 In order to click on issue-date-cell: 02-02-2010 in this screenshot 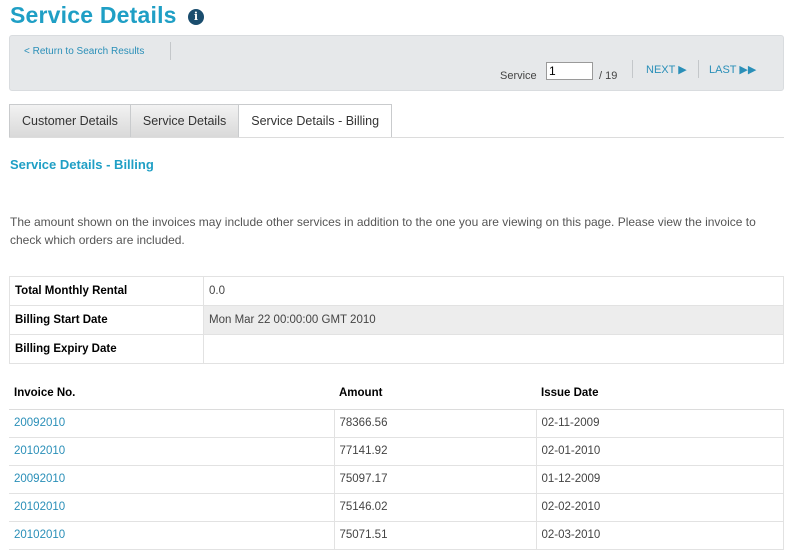, I will do `click(659, 507)`.